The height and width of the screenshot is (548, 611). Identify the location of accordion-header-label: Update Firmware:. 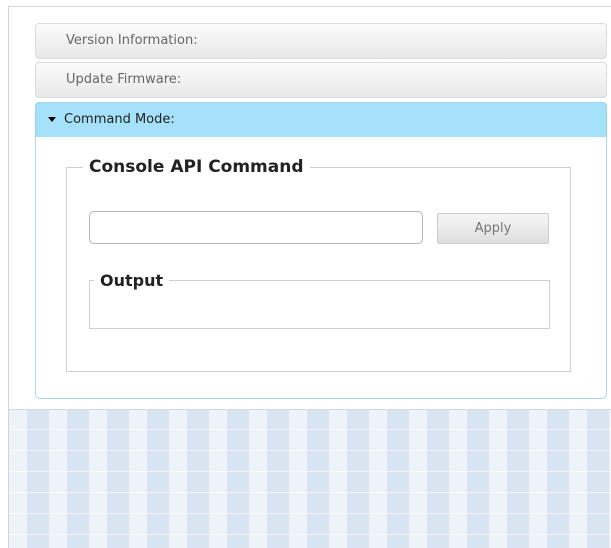
(124, 79).